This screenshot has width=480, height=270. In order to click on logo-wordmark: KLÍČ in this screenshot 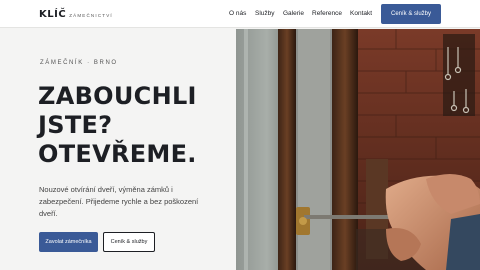, I will do `click(53, 14)`.